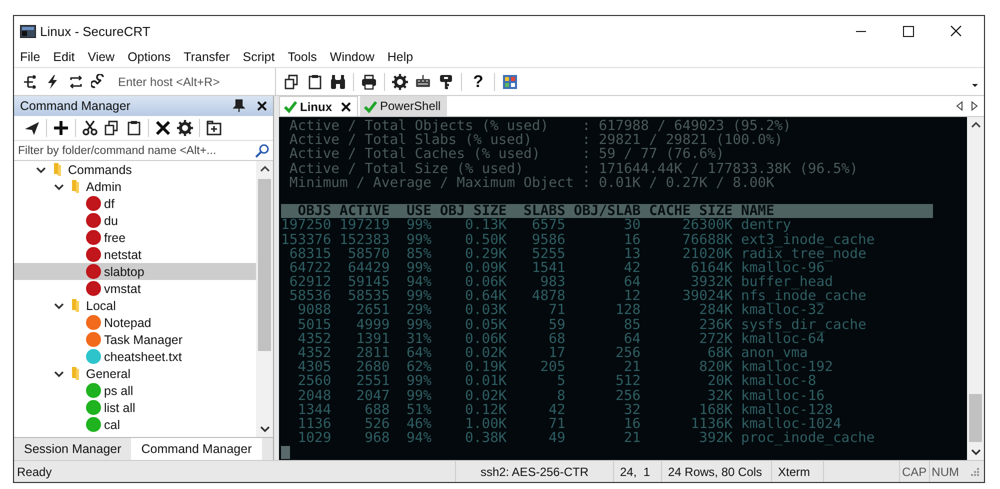 The image size is (1000, 489). Describe the element at coordinates (560, 282) in the screenshot. I see `terminal-line: 62912 59145 94% 0.06K 983 64 3932K buffer_head` at that location.